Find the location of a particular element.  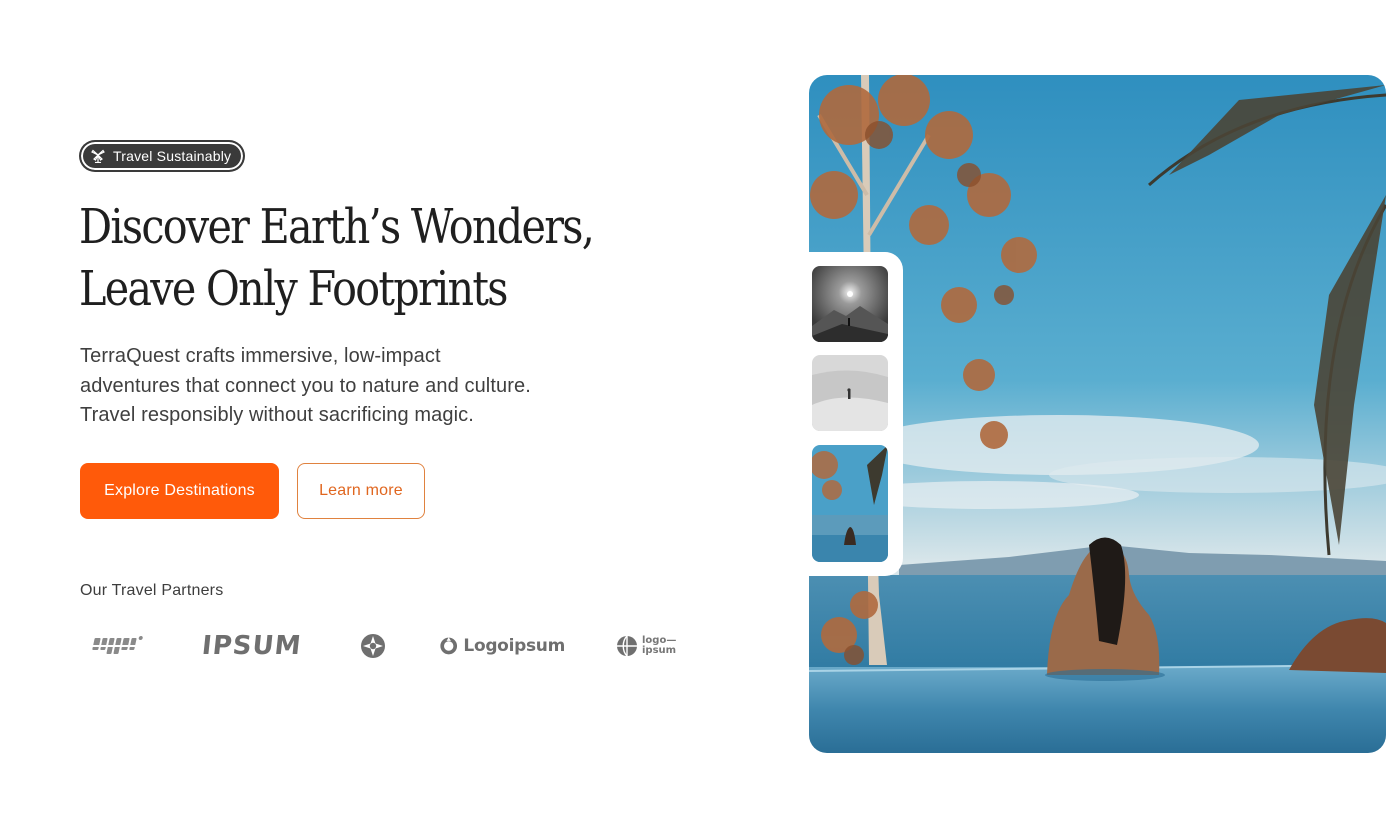

desert-dunes-bw-photo is located at coordinates (850, 393).